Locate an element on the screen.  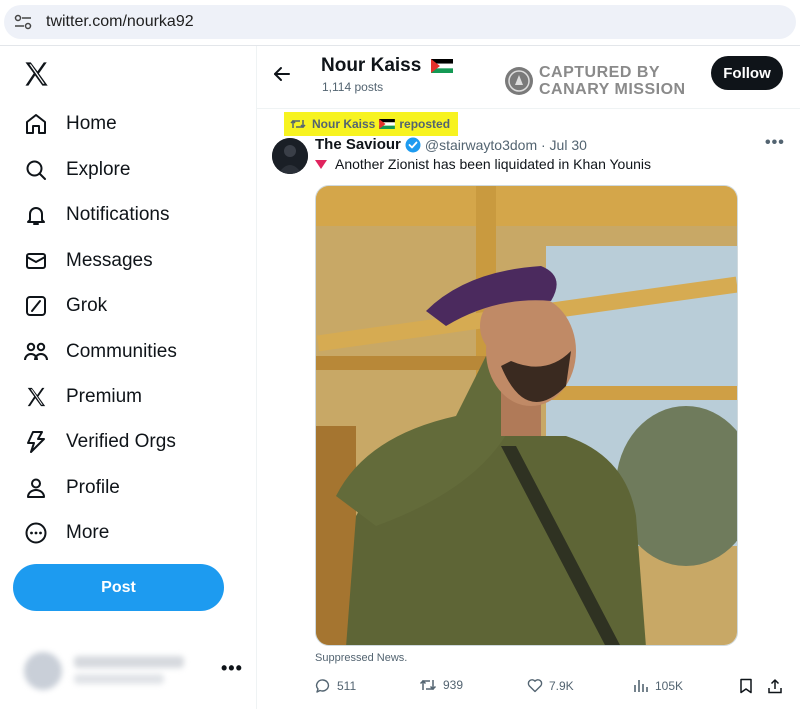
tweet-author-handle: @stairwayto3dom · Jul 30 is located at coordinates (506, 145).